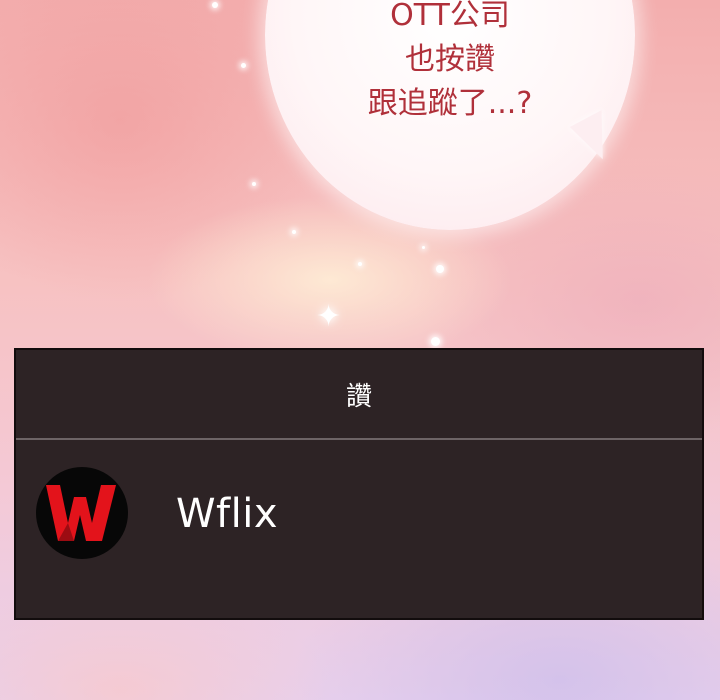  Describe the element at coordinates (329, 316) in the screenshot. I see `sparkle-star-icon: ✦` at that location.